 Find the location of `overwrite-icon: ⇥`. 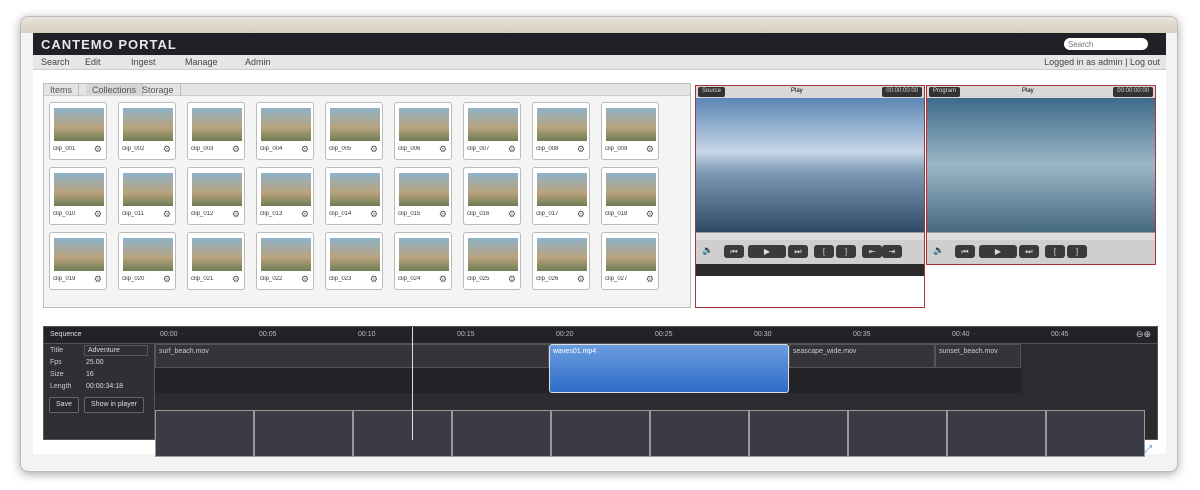

overwrite-icon: ⇥ is located at coordinates (892, 251).